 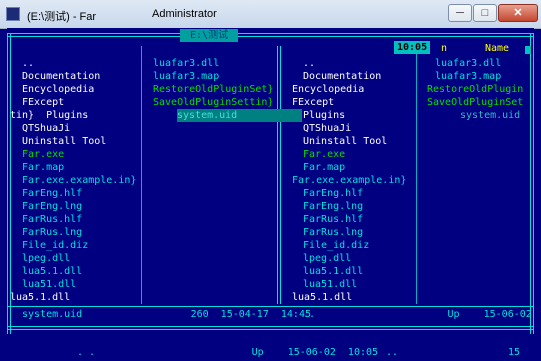 What do you see at coordinates (330, 284) in the screenshot?
I see `right-row-17: lua51.dll` at bounding box center [330, 284].